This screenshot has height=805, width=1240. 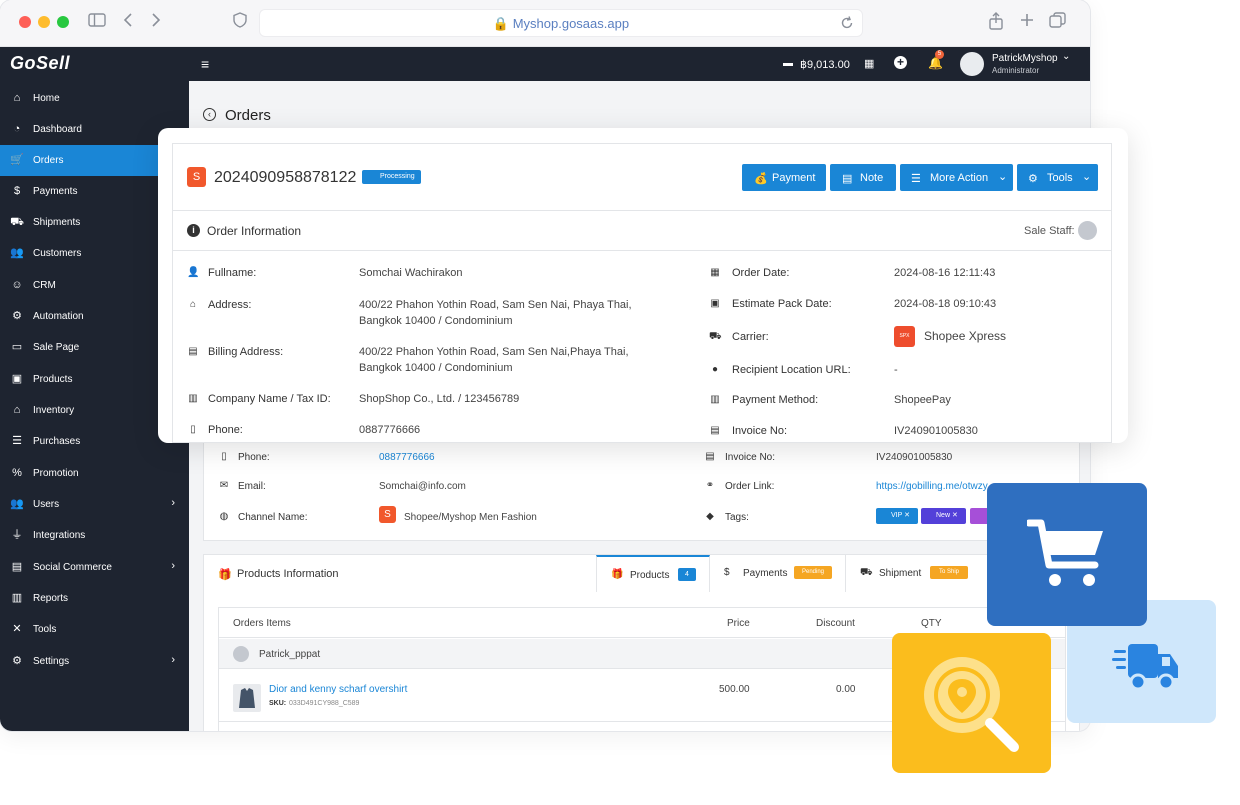 I want to click on box-icon: ▣, so click(x=715, y=303).